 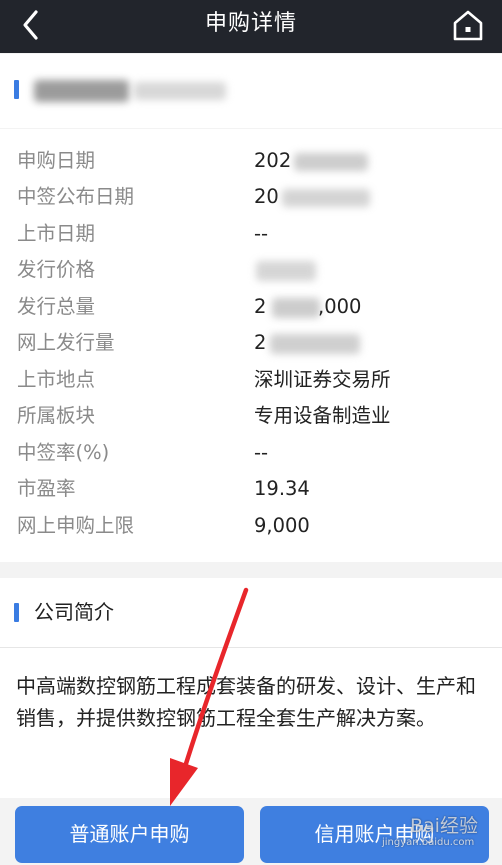 What do you see at coordinates (282, 525) in the screenshot?
I see `detail-value: 9,000` at bounding box center [282, 525].